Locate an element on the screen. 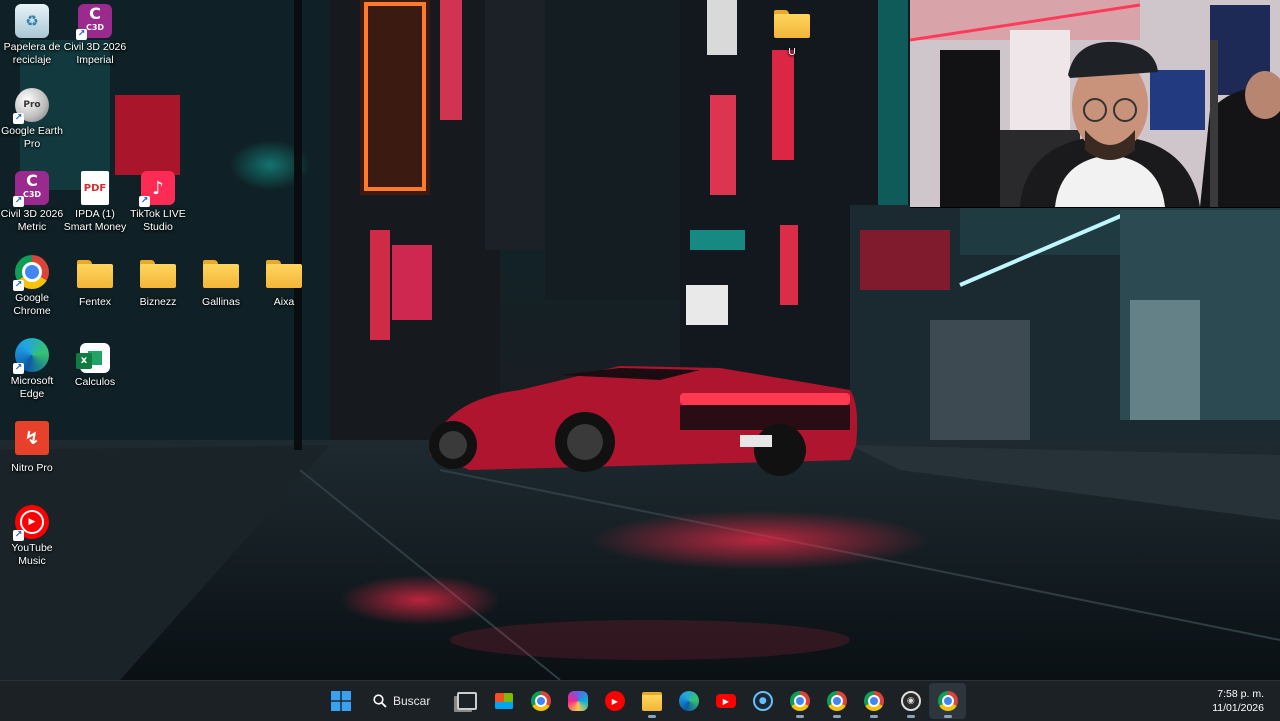  desktop-icon-label: Biznezz is located at coordinates (158, 302).